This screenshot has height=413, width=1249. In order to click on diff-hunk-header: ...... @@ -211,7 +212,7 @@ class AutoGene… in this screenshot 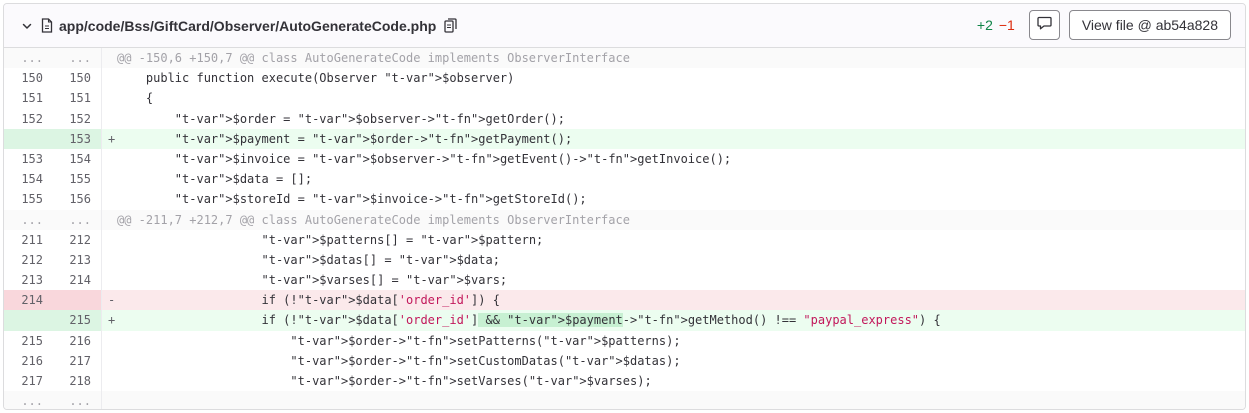, I will do `click(624, 219)`.